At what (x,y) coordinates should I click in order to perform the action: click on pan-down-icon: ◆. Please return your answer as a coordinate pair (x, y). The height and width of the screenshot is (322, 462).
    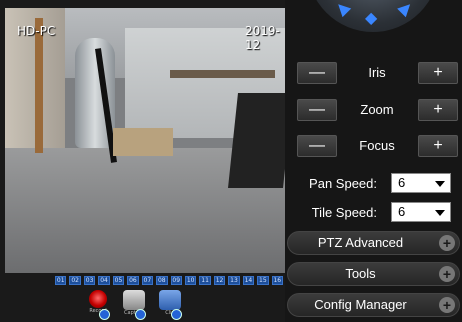
    Looking at the image, I should click on (371, 18).